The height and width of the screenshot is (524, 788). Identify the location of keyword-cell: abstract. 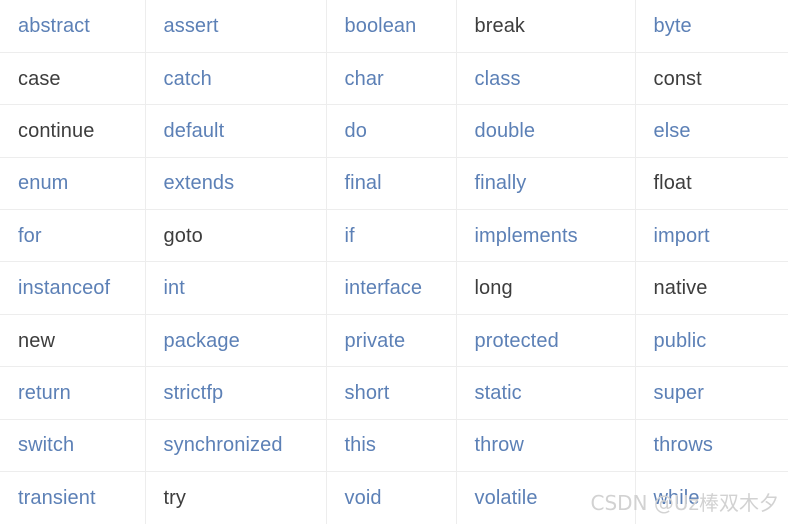
(73, 26).